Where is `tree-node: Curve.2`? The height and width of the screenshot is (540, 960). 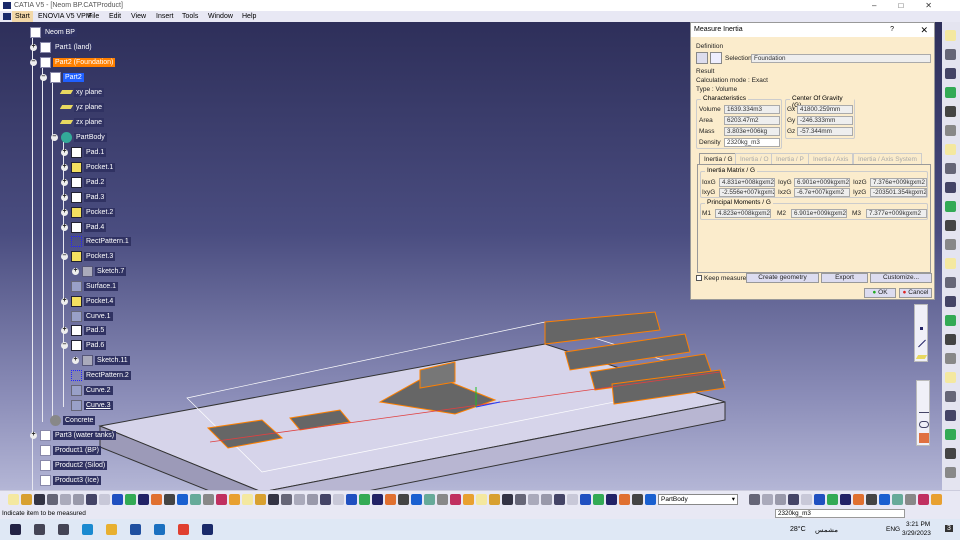
tree-node: Curve.2 is located at coordinates (92, 390).